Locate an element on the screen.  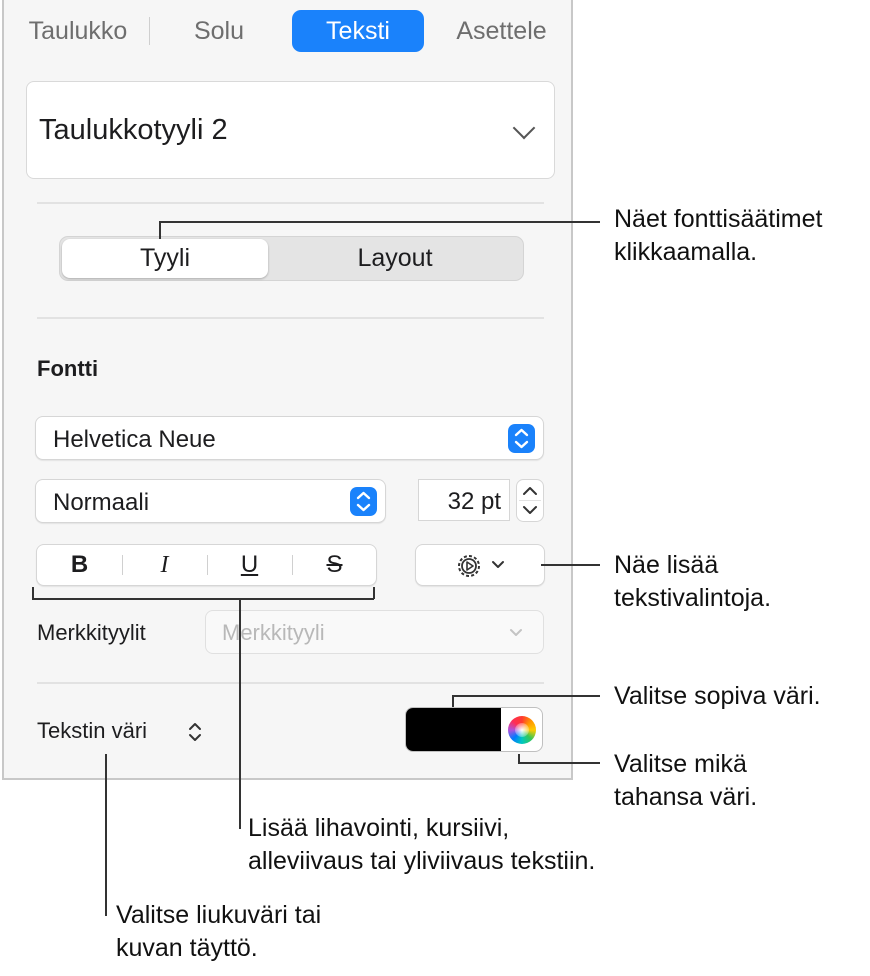
font-family-value: Helvetica Neue is located at coordinates (134, 439).